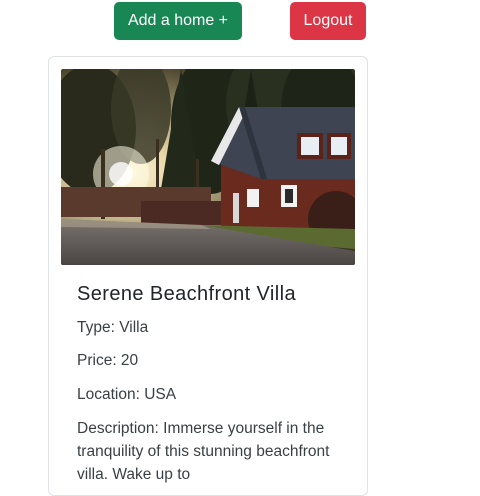 This screenshot has width=480, height=496. I want to click on home-price: Price: 20, so click(108, 360).